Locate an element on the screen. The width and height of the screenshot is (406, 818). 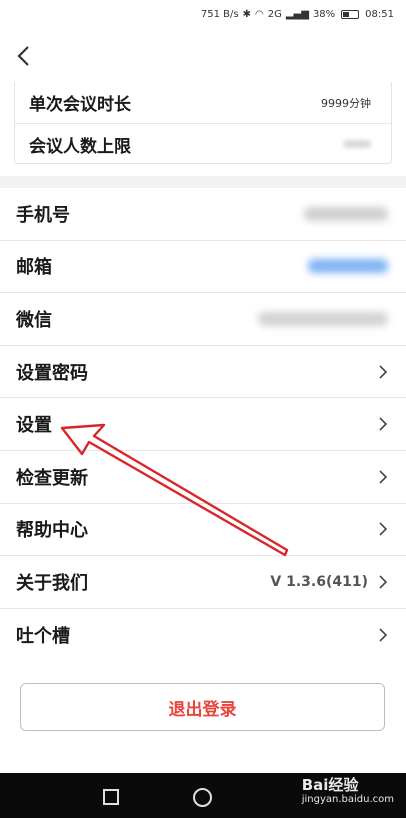
wifi-icon: ◠ is located at coordinates (259, 14).